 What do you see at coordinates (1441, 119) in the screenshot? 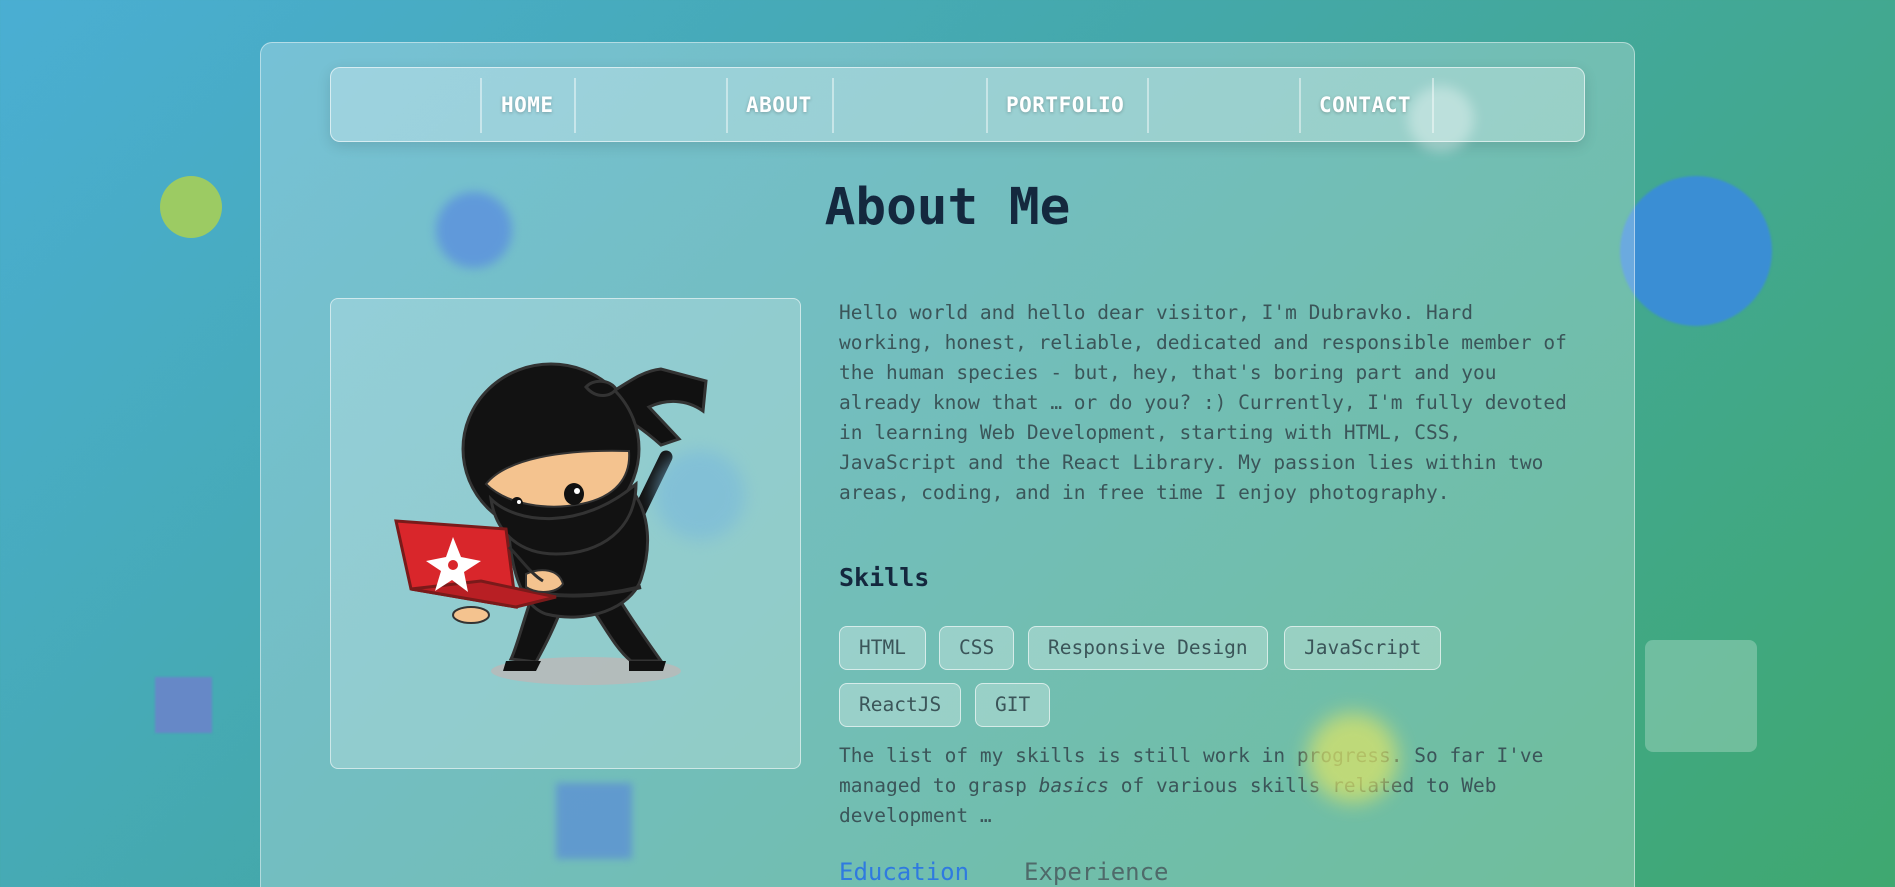
I see `decor-circle-white` at bounding box center [1441, 119].